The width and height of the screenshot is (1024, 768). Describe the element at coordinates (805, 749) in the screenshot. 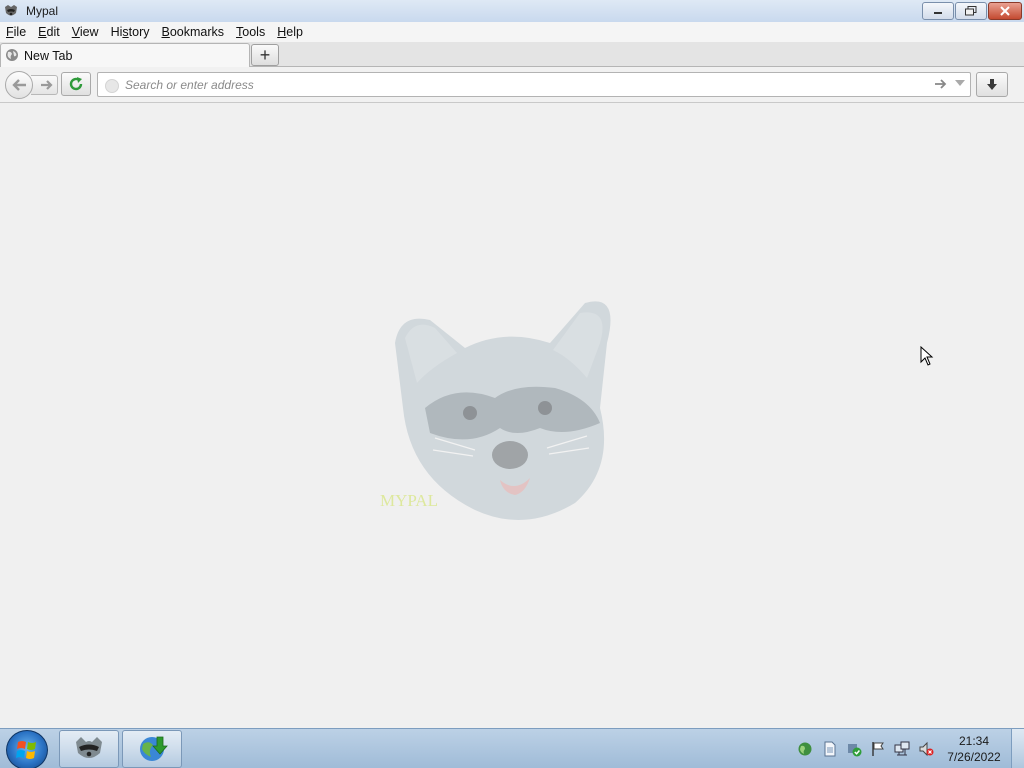

I see `network-globe-icon` at that location.